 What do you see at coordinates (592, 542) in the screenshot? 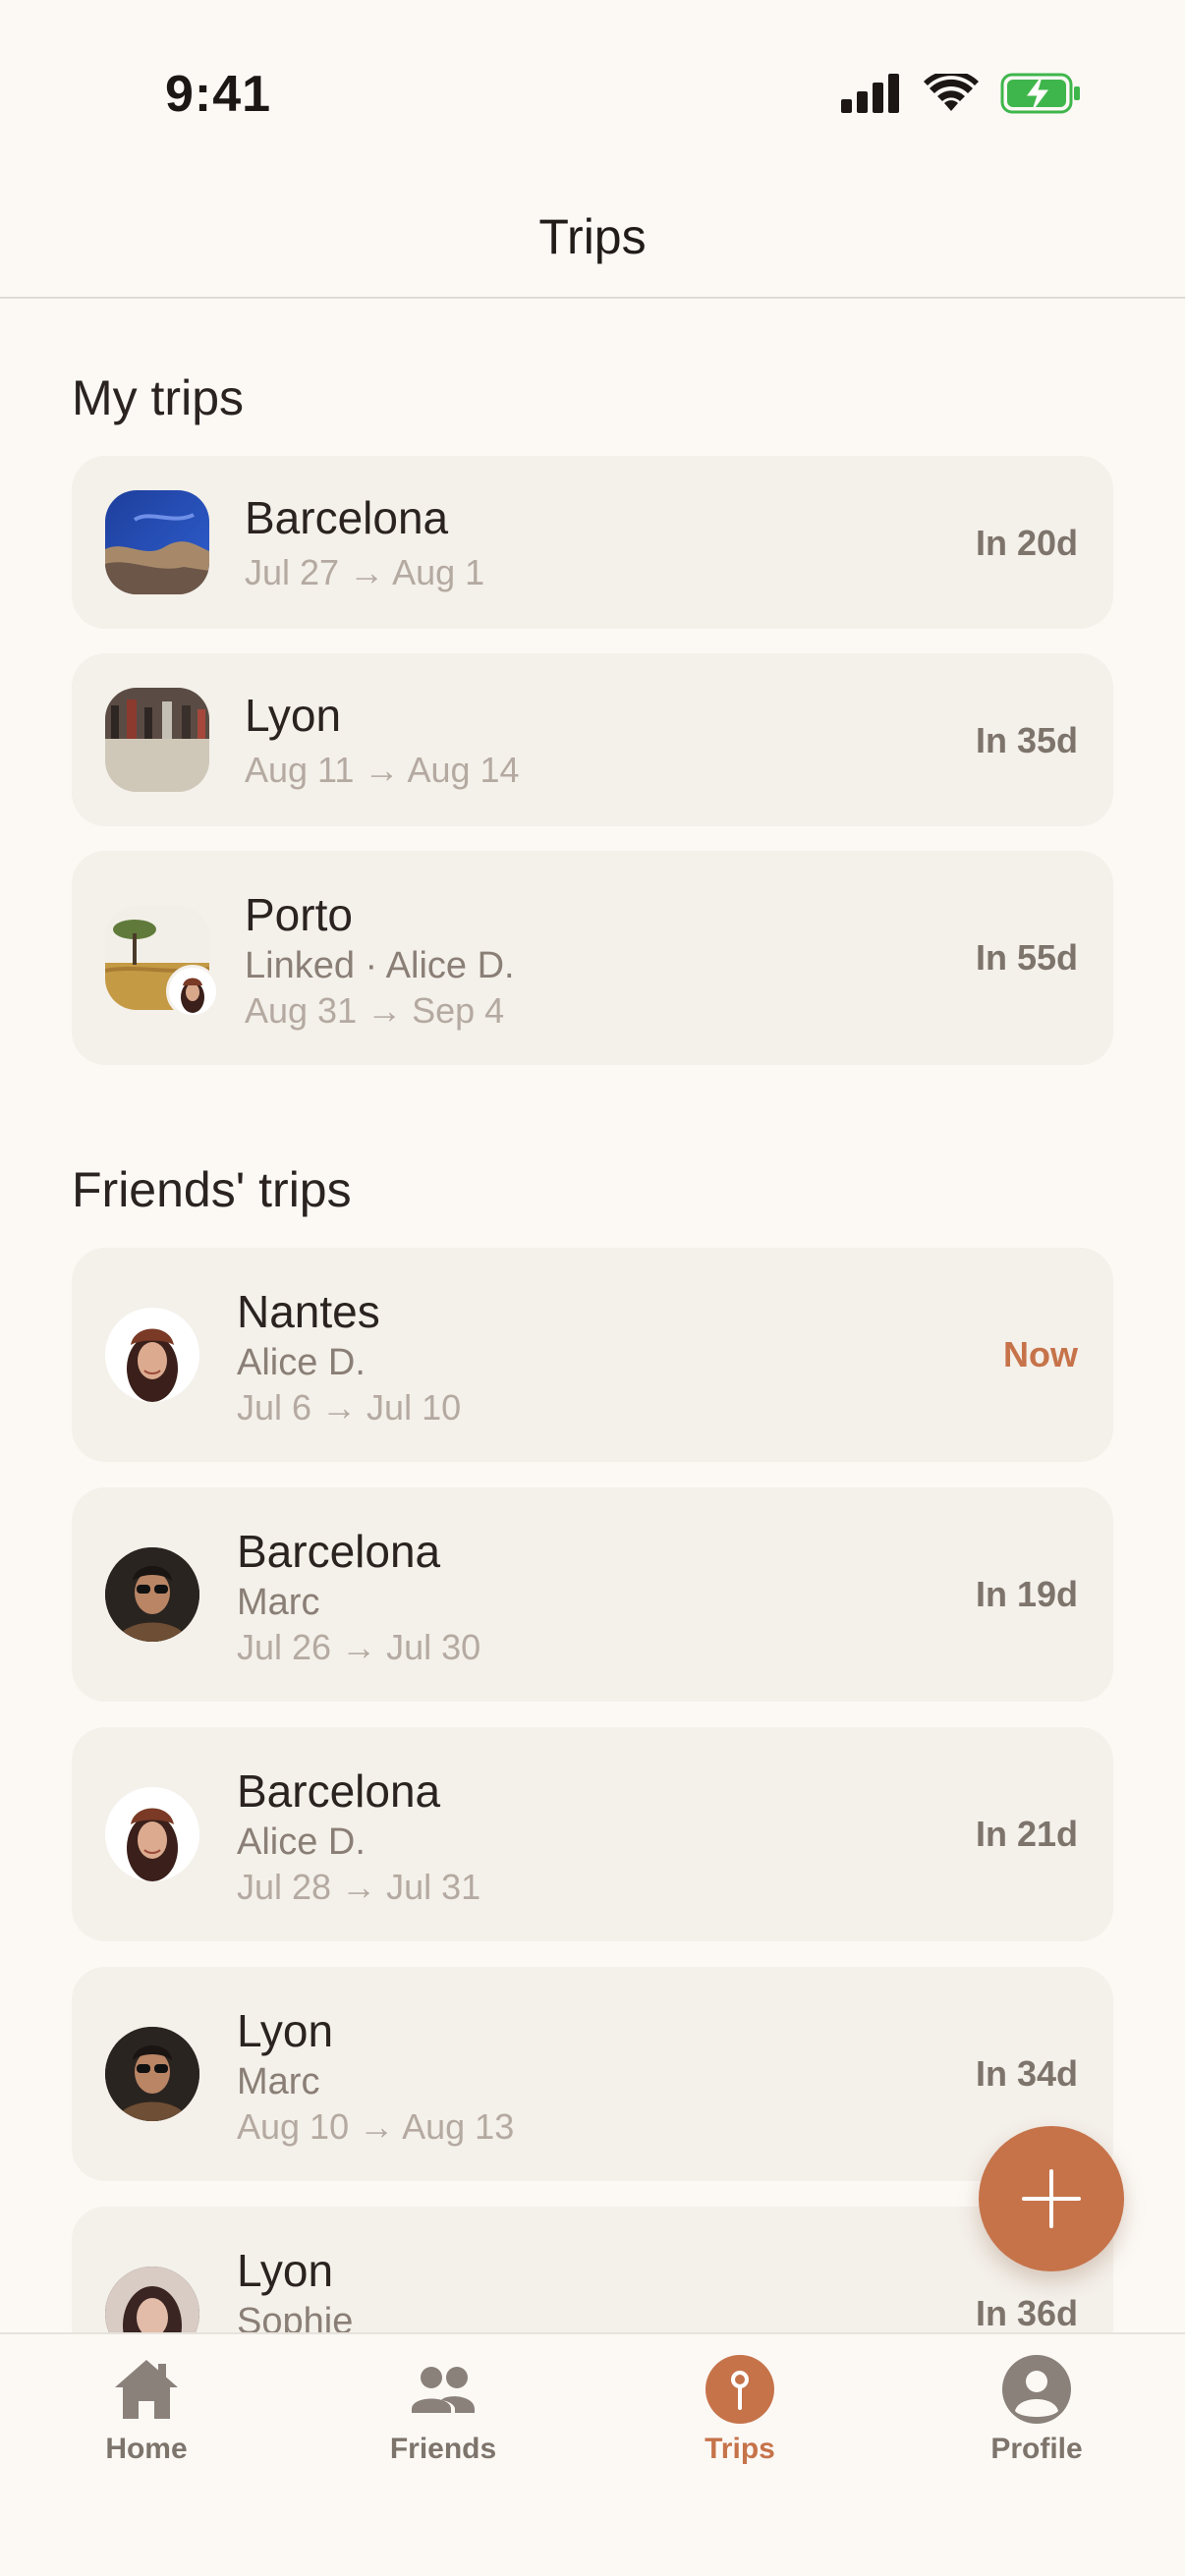
I see `trip-card-barcelona: Barcelona Jul 27 → Aug 1 In 20d` at bounding box center [592, 542].